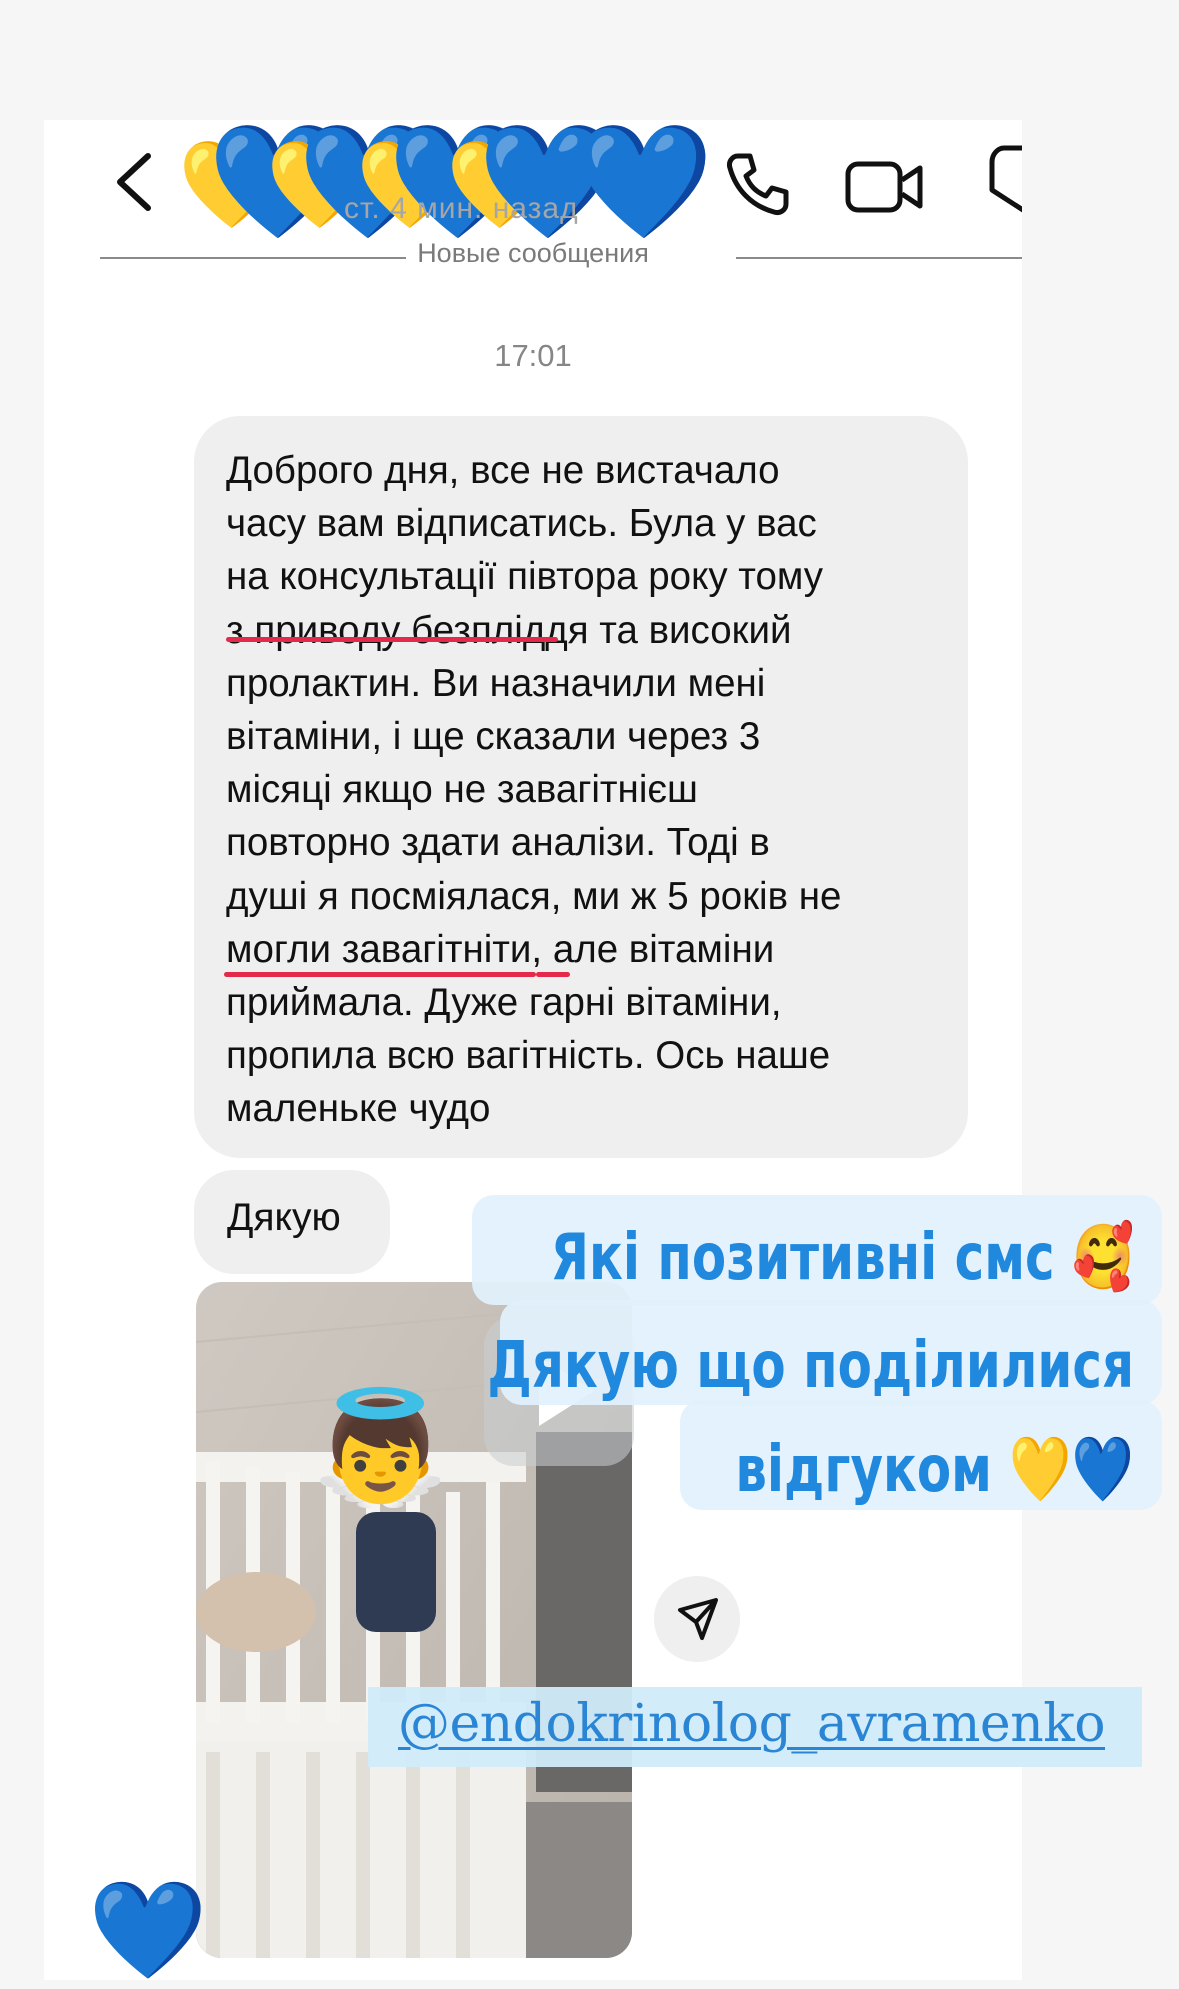 This screenshot has width=1179, height=1989. What do you see at coordinates (136, 182) in the screenshot?
I see `back-icon` at bounding box center [136, 182].